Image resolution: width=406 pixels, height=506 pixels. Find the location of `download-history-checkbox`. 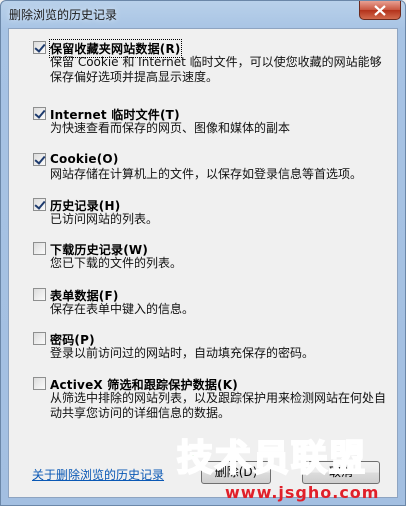

download-history-checkbox is located at coordinates (39, 248).